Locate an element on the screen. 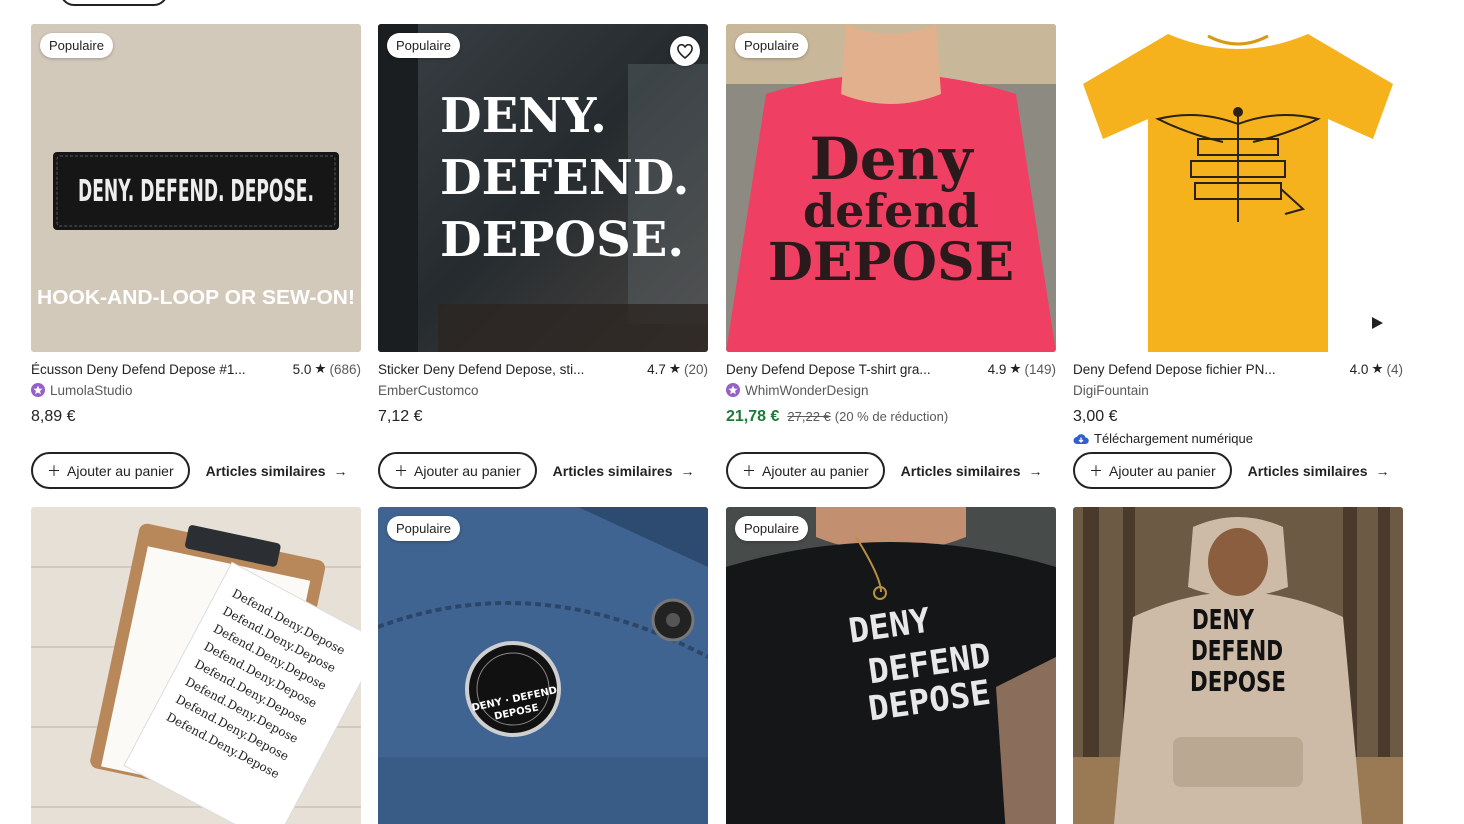 Image resolution: width=1464 pixels, height=824 pixels. price-value: 3,00 € is located at coordinates (1095, 416).